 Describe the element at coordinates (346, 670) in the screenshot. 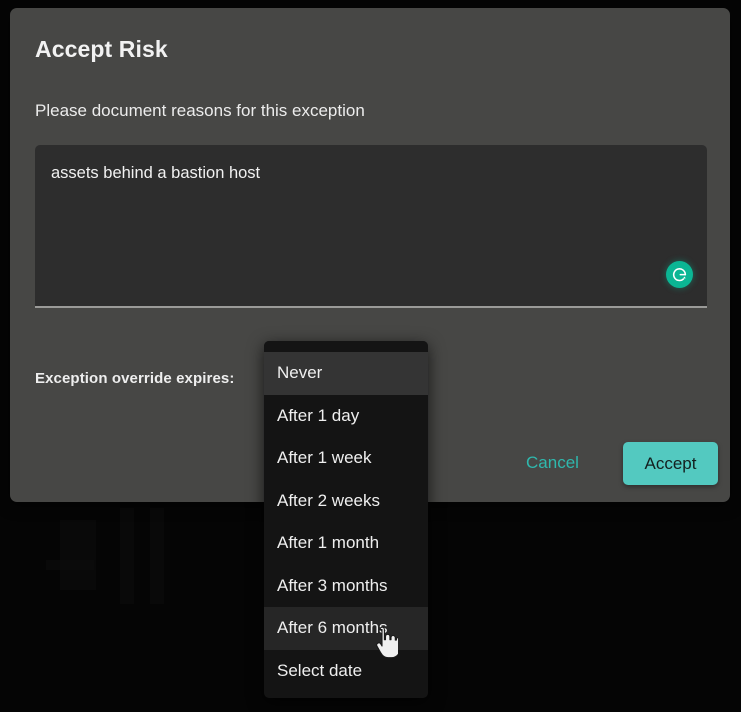

I see `dropdown-option-select-date: Select date` at that location.